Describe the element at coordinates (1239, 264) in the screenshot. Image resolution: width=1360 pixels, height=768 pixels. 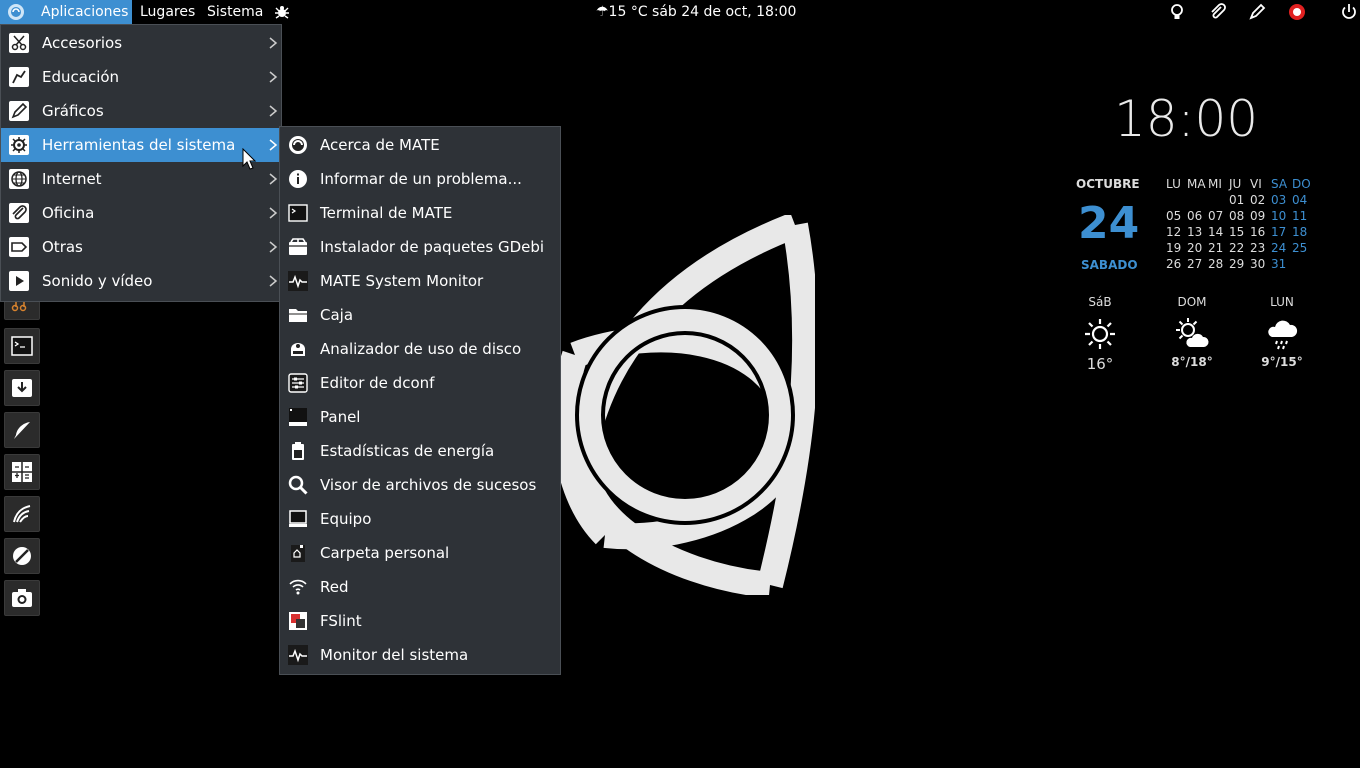
I see `calendar-day: 29` at that location.